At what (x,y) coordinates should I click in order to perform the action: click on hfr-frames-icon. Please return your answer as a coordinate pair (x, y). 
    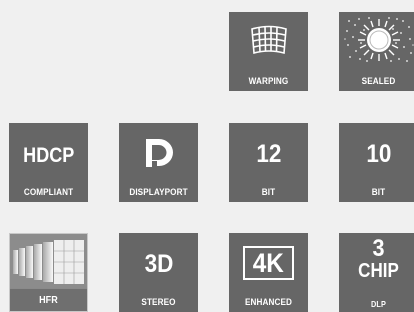
    Looking at the image, I should click on (48, 261).